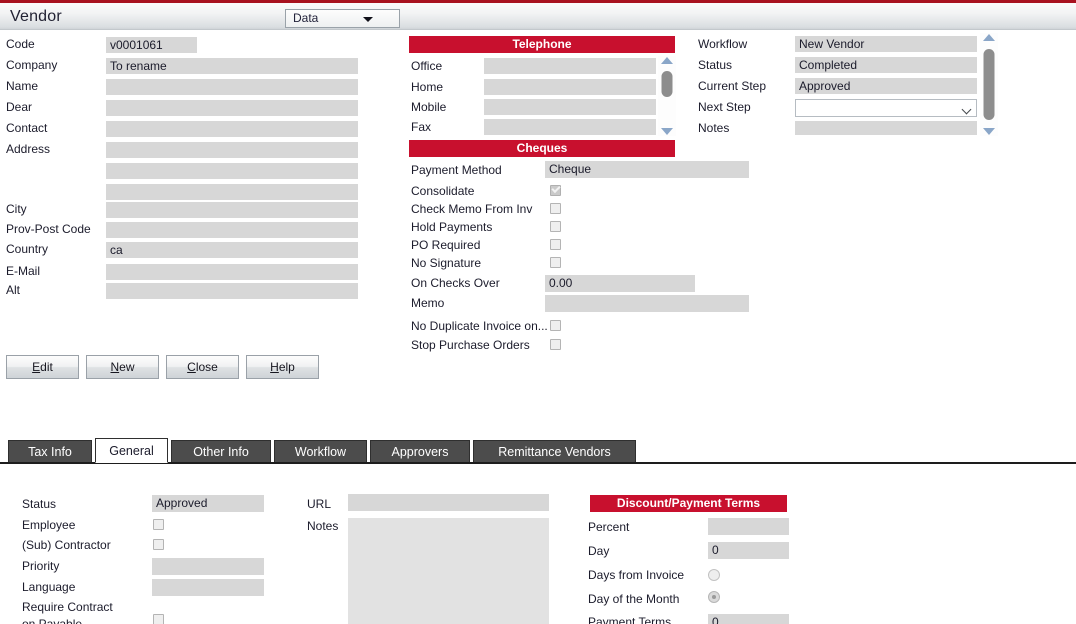 The height and width of the screenshot is (624, 1076). What do you see at coordinates (319, 504) in the screenshot?
I see `label-url: URL` at bounding box center [319, 504].